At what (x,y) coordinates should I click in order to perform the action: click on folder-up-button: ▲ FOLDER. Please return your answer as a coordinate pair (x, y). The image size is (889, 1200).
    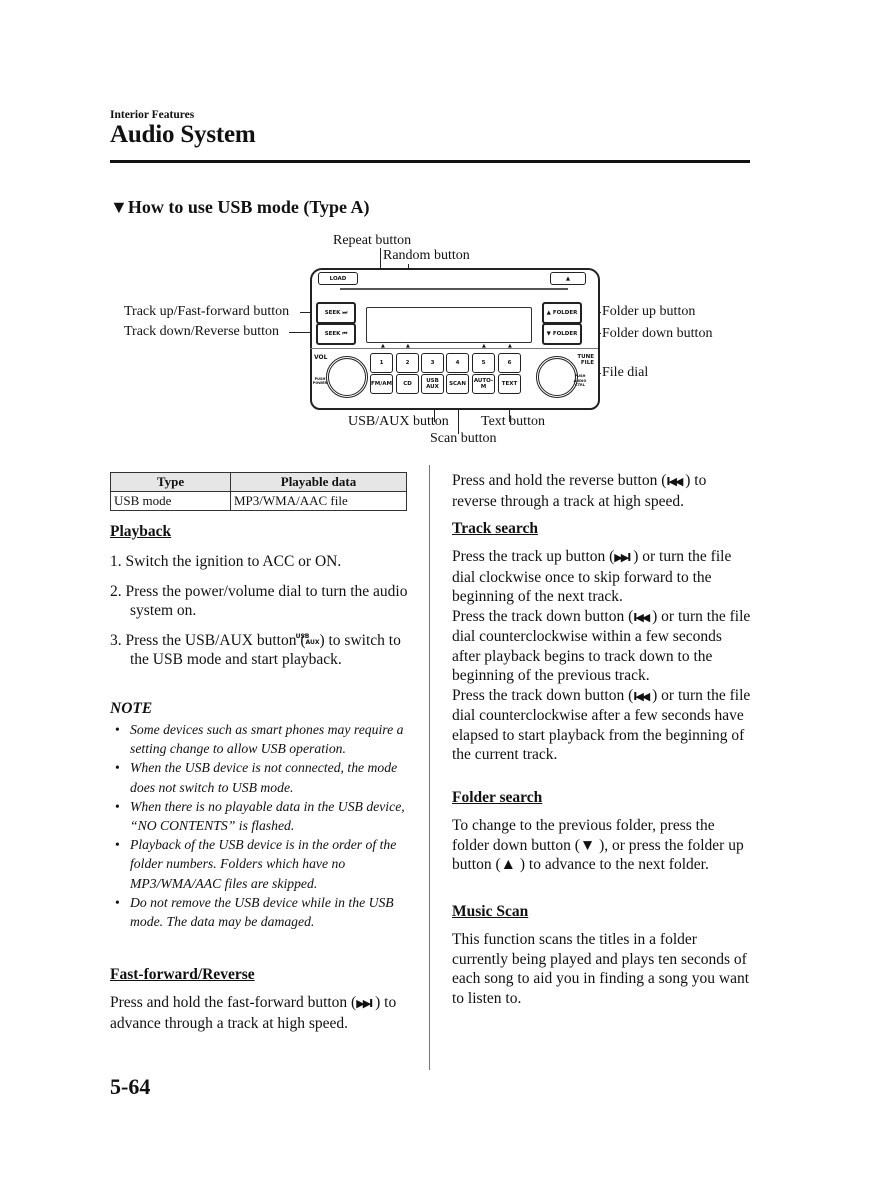
    Looking at the image, I should click on (562, 313).